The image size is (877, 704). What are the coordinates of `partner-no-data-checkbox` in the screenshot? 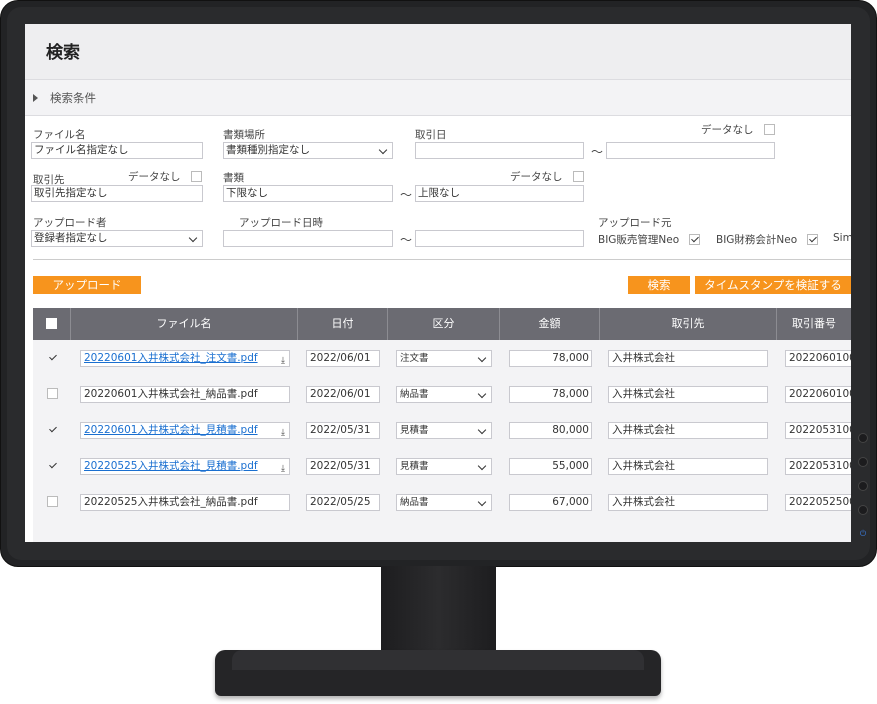 It's located at (196, 176).